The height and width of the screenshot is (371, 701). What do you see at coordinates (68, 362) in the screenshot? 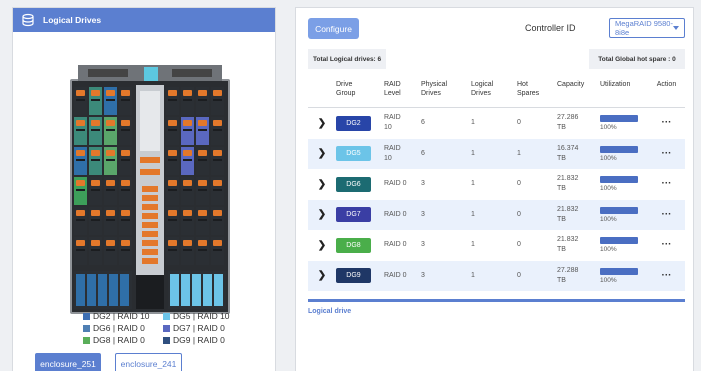
I see `enclosure-251-button: enclosure_251` at bounding box center [68, 362].